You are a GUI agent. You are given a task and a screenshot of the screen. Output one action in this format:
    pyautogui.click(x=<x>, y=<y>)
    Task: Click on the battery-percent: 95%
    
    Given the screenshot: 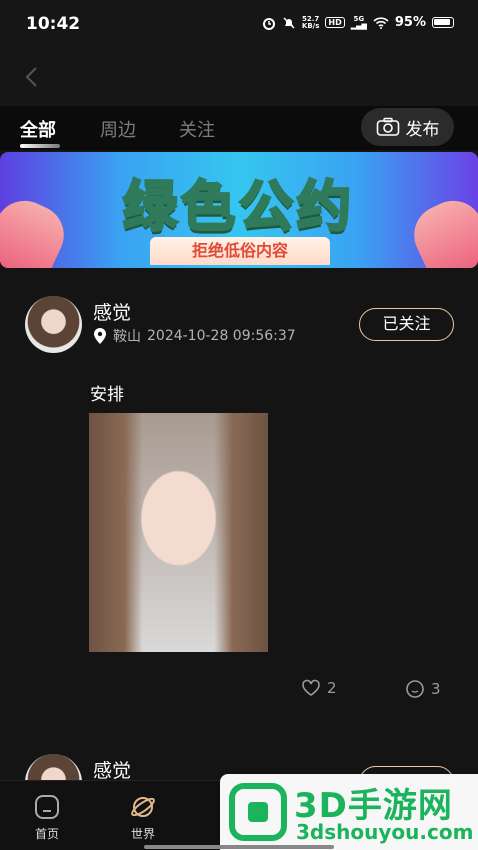 What is the action you would take?
    pyautogui.click(x=410, y=22)
    